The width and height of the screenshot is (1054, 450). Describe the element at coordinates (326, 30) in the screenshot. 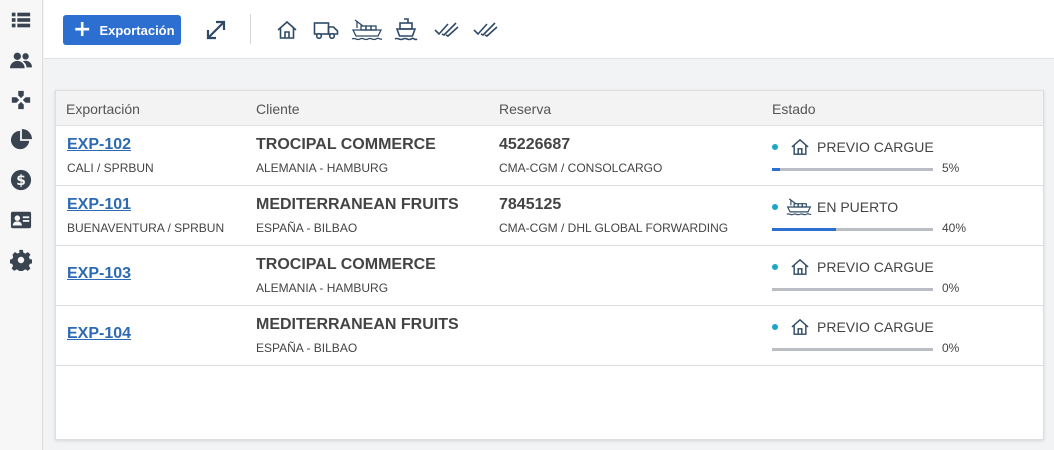

I see `truck-icon` at that location.